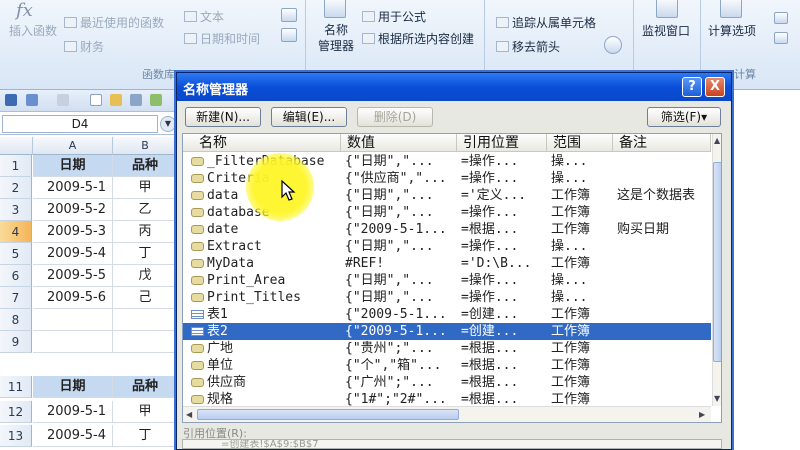 The width and height of the screenshot is (800, 450). I want to click on name-box-dropdown-icon: ▼, so click(168, 124).